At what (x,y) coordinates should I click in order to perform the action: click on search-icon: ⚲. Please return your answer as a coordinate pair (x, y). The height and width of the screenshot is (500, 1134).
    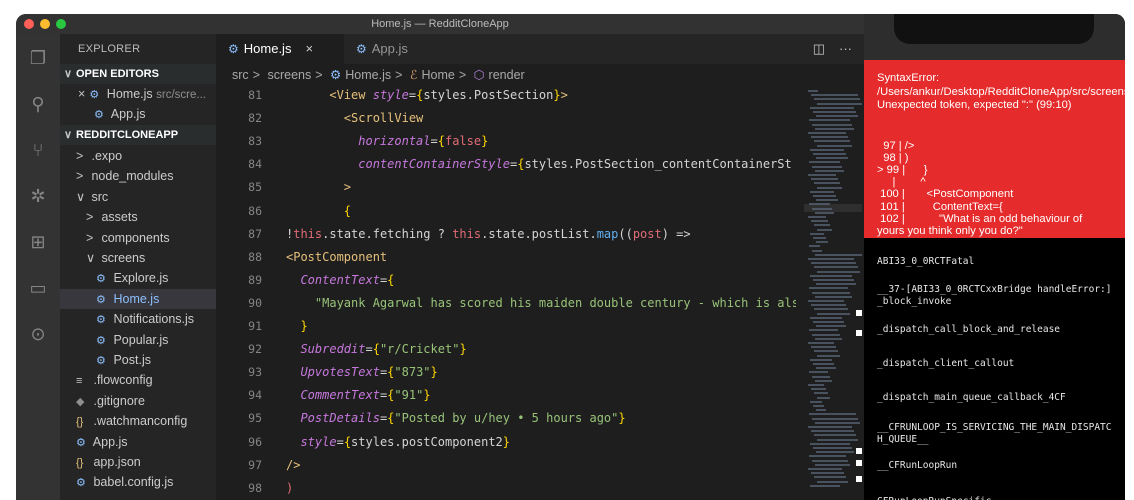
    Looking at the image, I should click on (38, 104).